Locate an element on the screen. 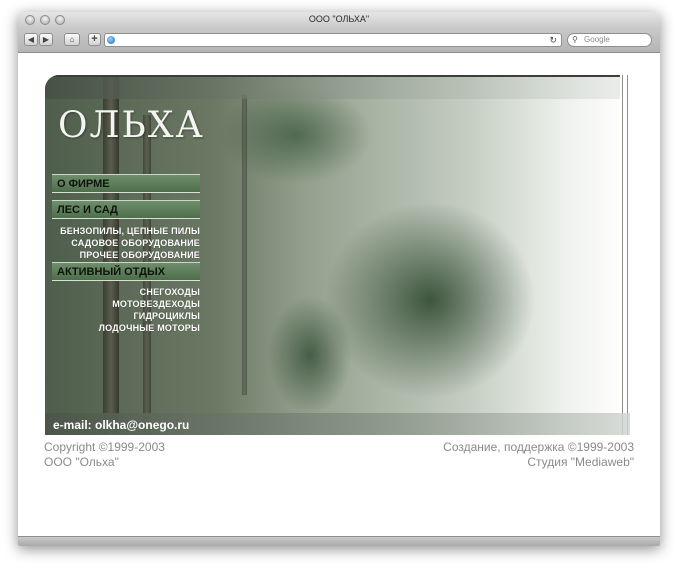 The image size is (678, 570). nav-sub-chainsaws: БЕНЗОПИЛЫ, ЦЕПНЫЕ ПИЛЫ is located at coordinates (126, 231).